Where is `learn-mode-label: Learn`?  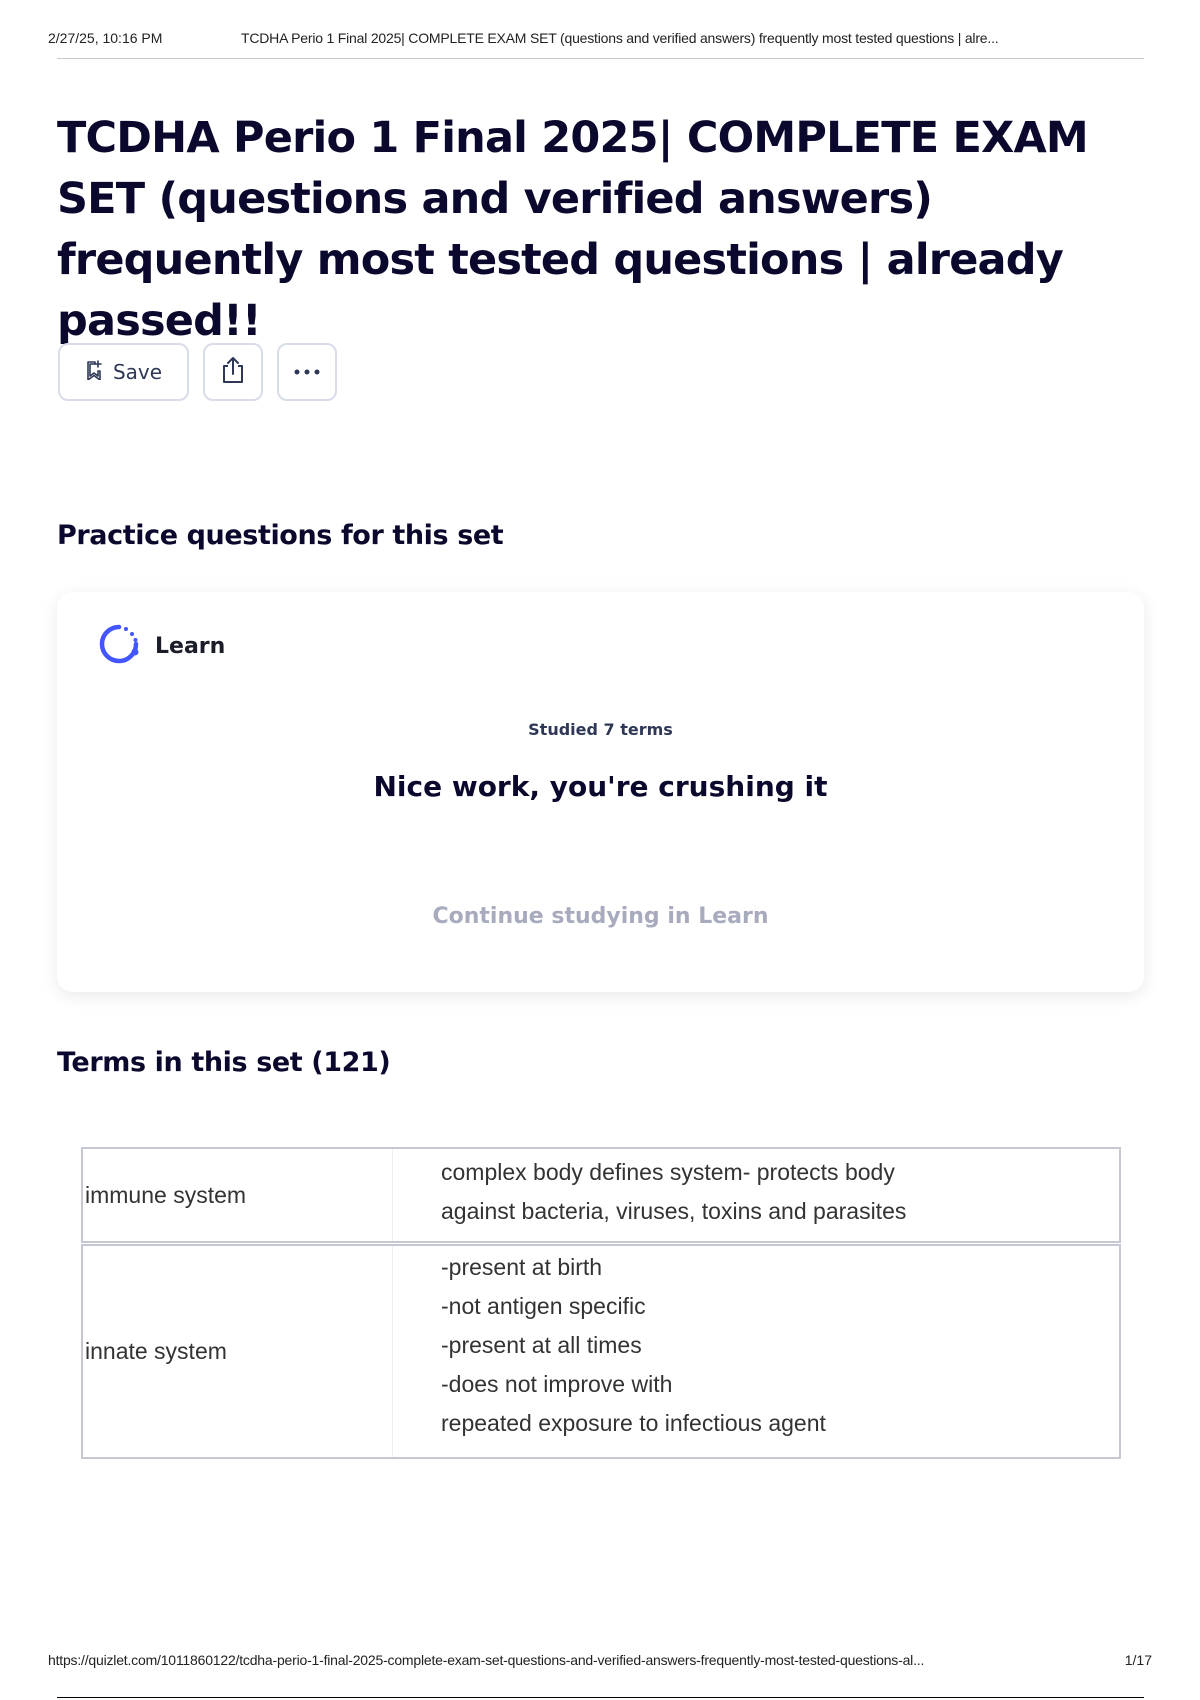
learn-mode-label: Learn is located at coordinates (190, 646).